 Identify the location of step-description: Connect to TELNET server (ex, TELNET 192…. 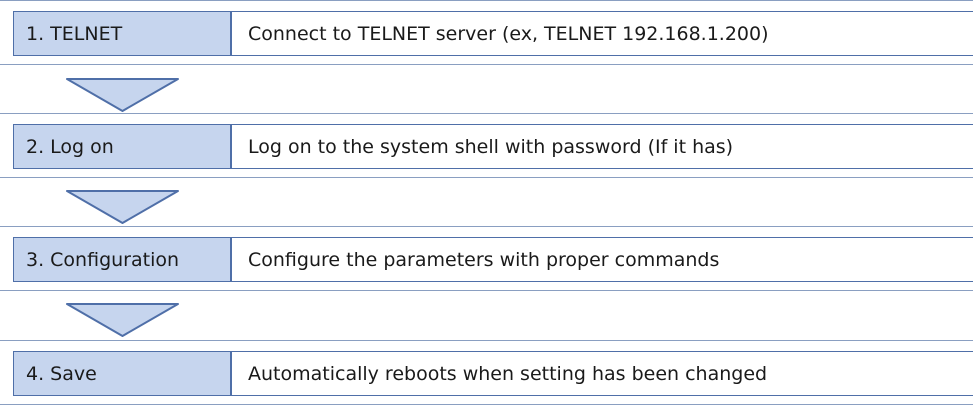
(602, 33).